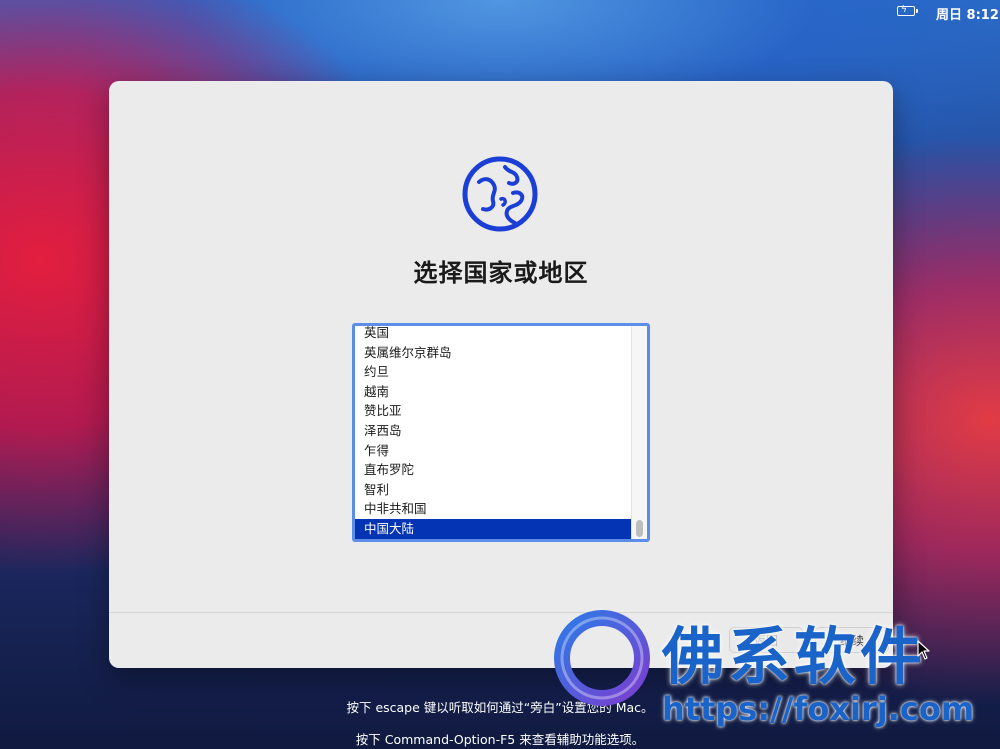 Image resolution: width=1000 pixels, height=749 pixels. I want to click on country-list-item: 泽西岛, so click(494, 431).